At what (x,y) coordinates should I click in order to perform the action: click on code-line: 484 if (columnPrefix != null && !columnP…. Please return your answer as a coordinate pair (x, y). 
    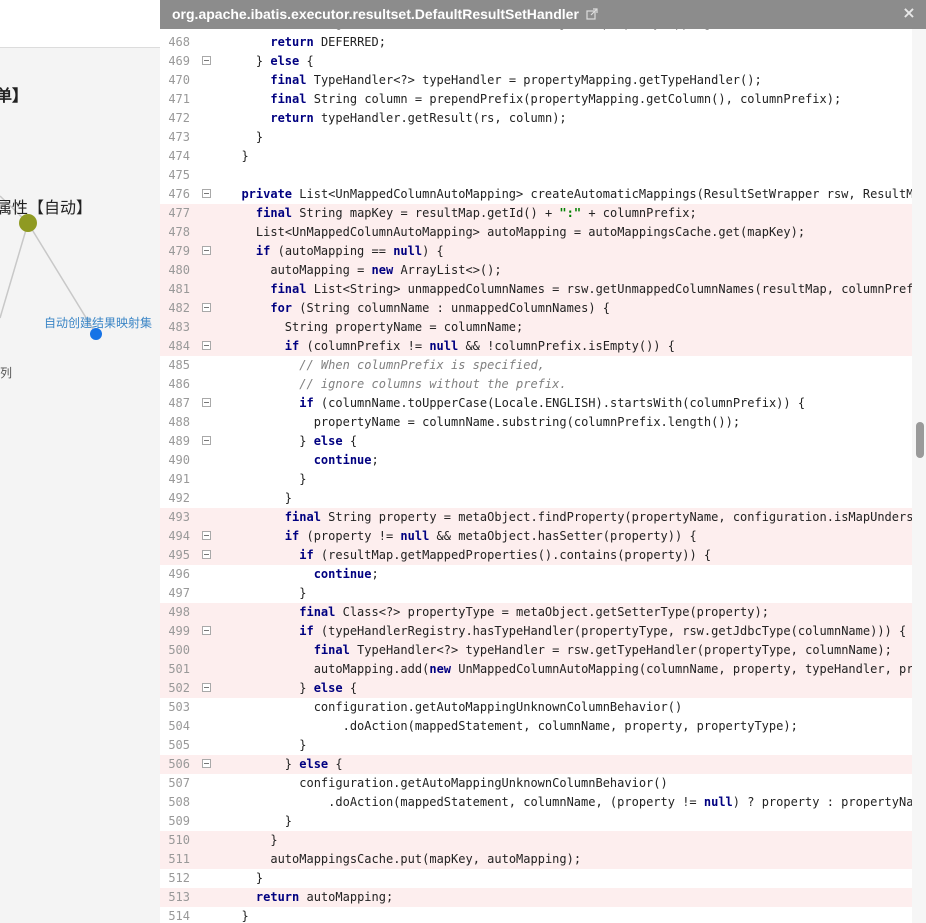
    Looking at the image, I should click on (536, 346).